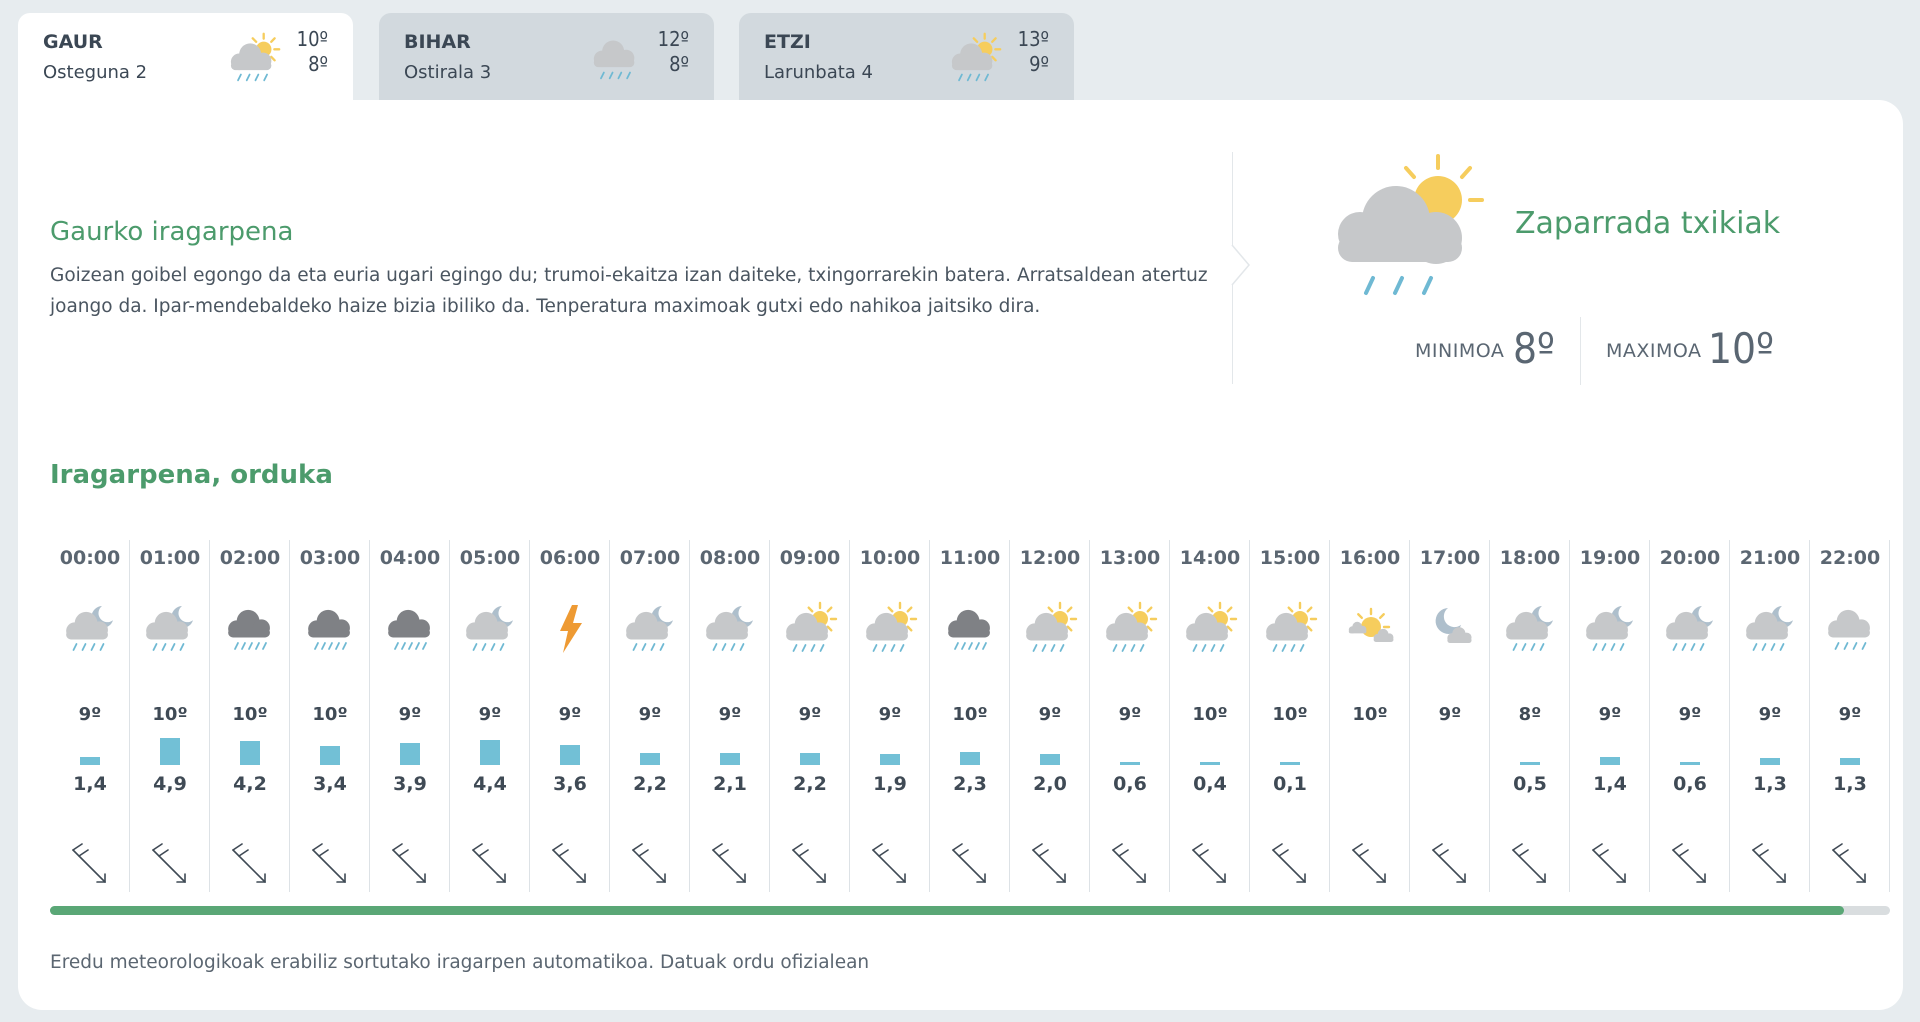  What do you see at coordinates (1039, 64) in the screenshot?
I see `tab-min-temp: 9º` at bounding box center [1039, 64].